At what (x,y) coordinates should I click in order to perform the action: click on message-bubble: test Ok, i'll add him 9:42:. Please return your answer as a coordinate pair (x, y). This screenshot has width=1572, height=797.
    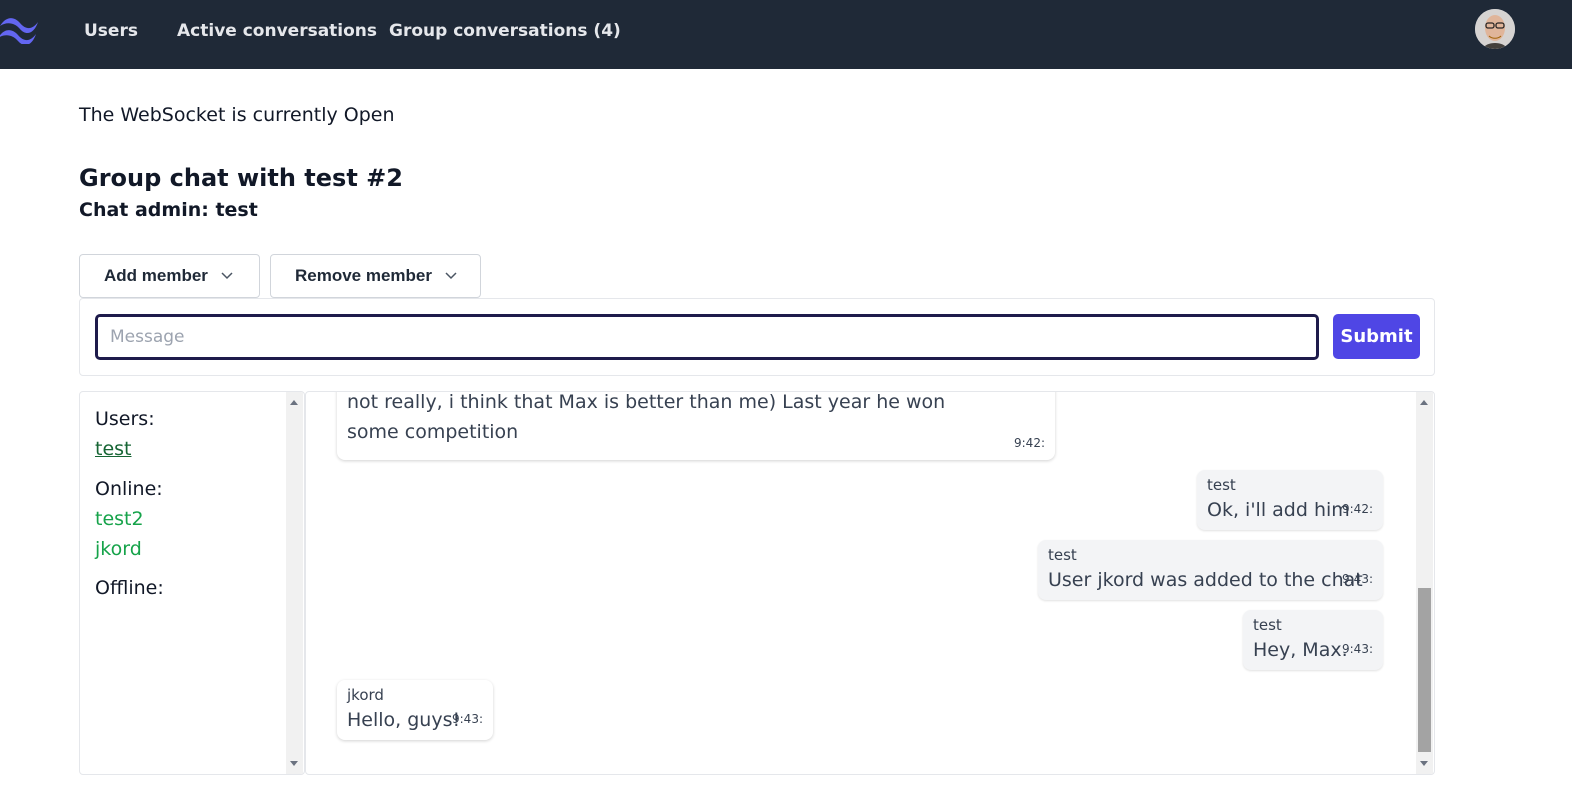
    Looking at the image, I should click on (1290, 500).